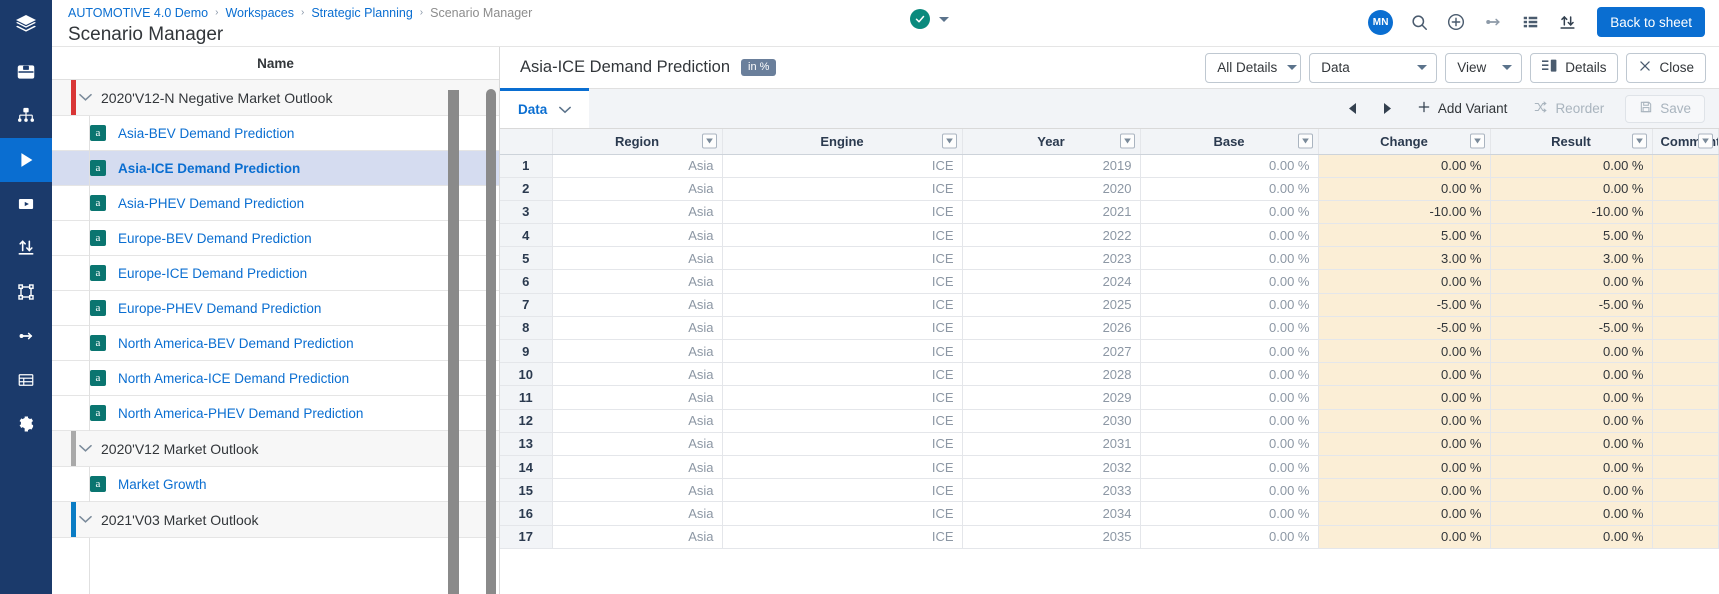  Describe the element at coordinates (1109, 258) in the screenshot. I see `grid-row: 5 Asia ICE 2023 0.00 % 3.00 % 3.00 %` at that location.